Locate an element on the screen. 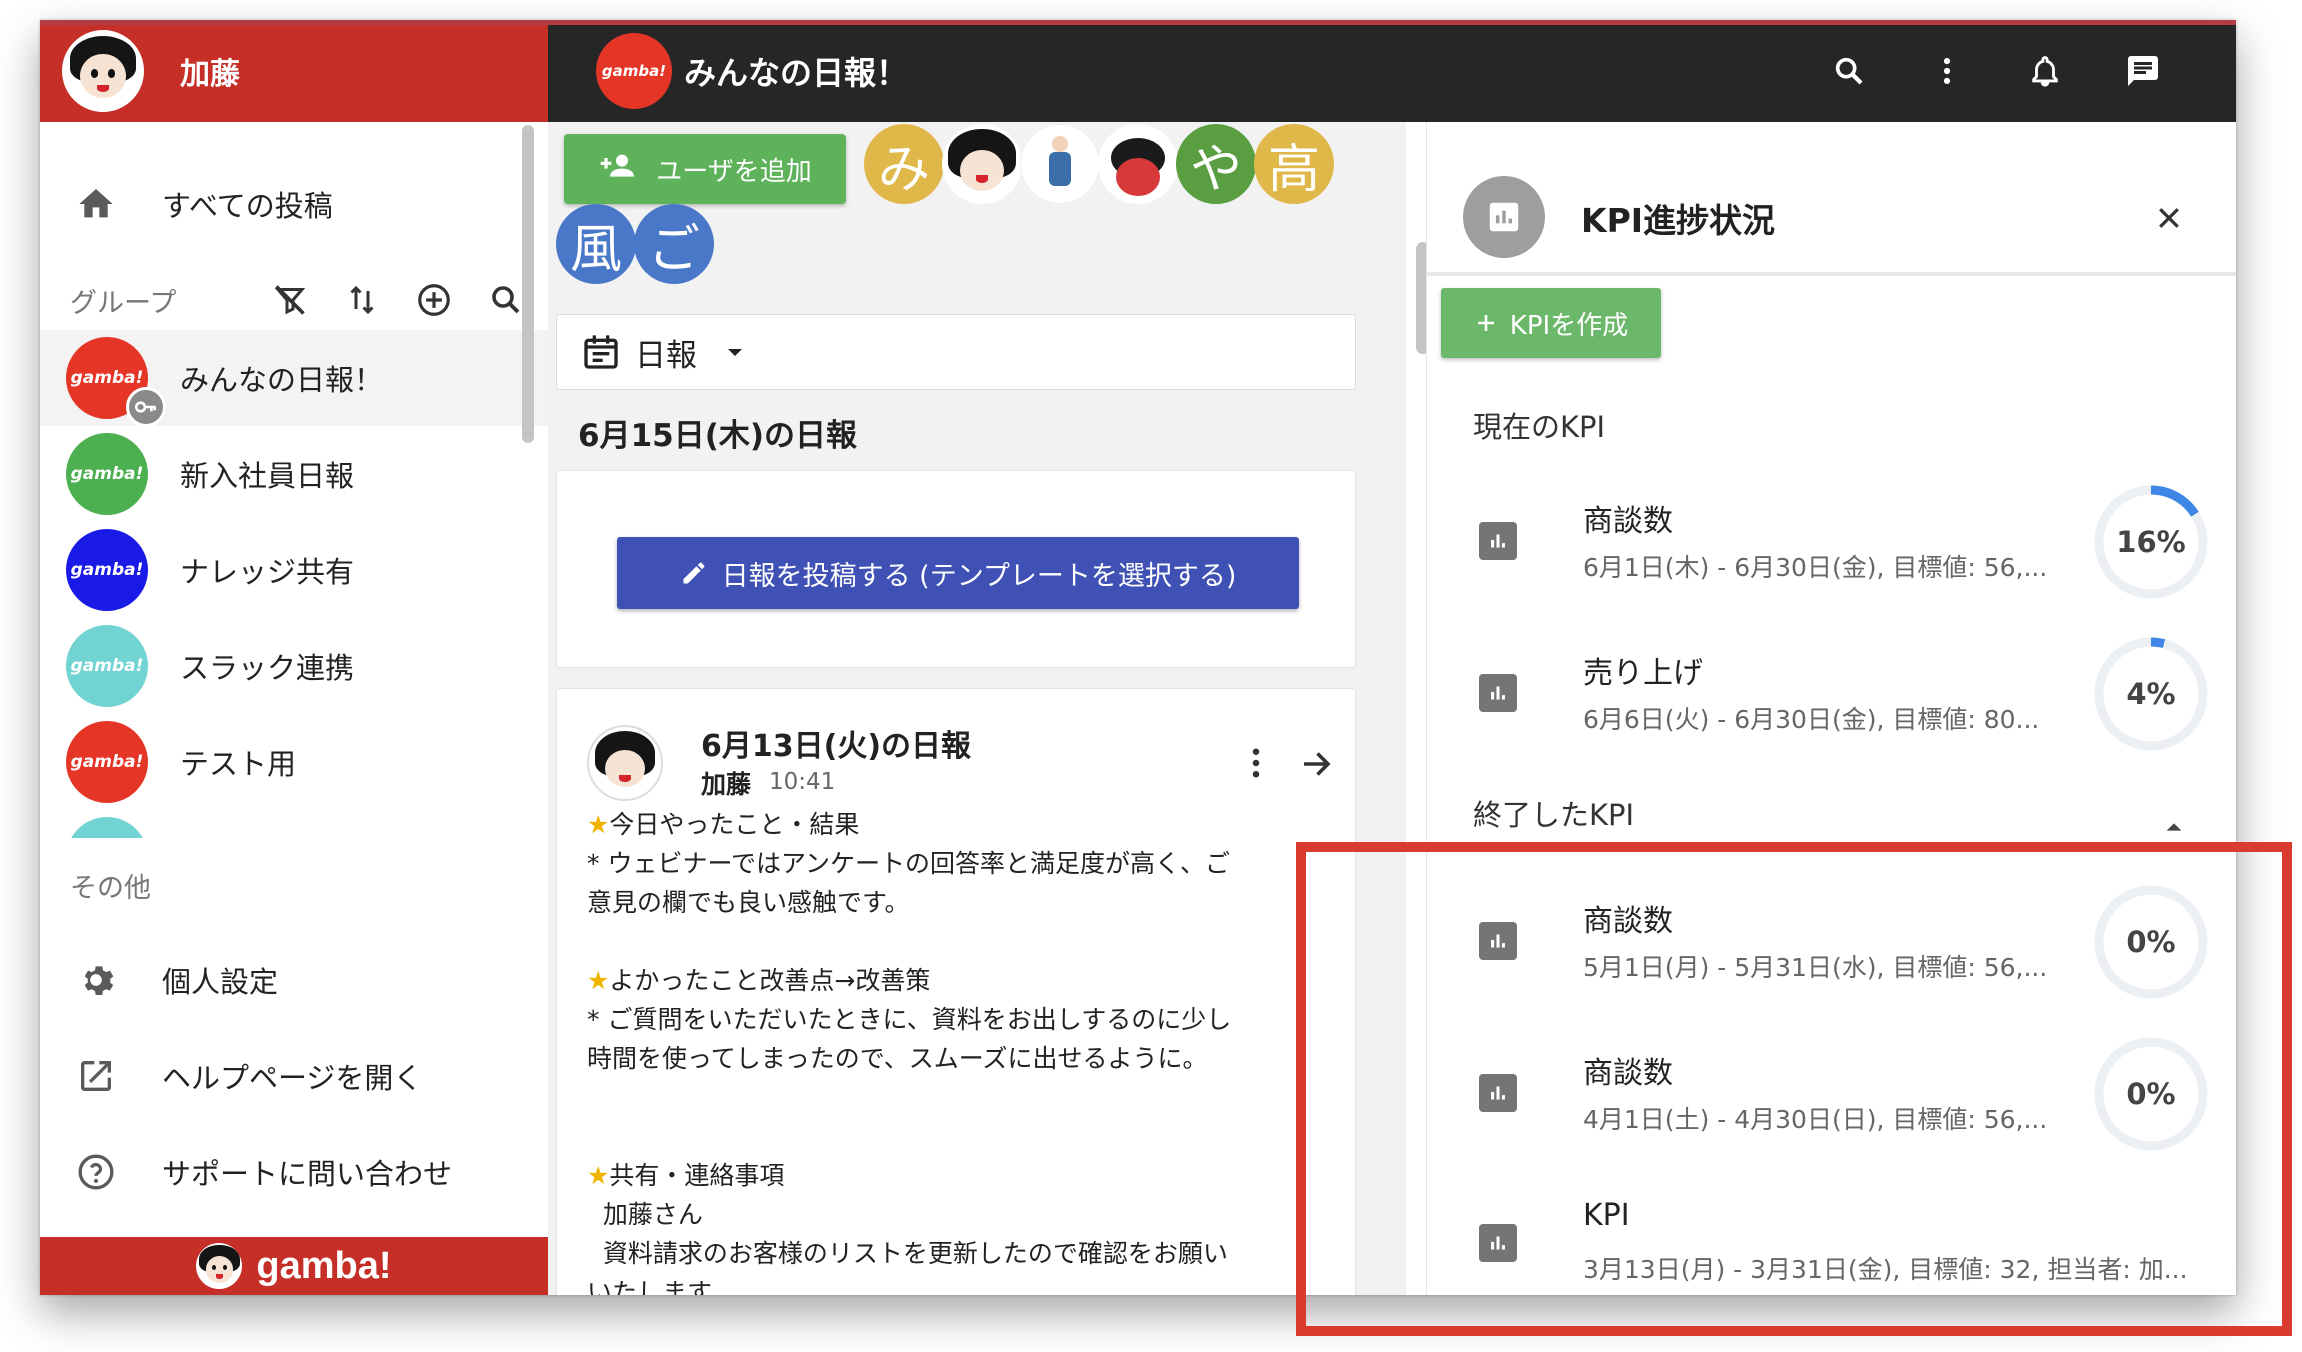 The width and height of the screenshot is (2302, 1352). report-line-text: 共有・連絡事項 is located at coordinates (697, 1175).